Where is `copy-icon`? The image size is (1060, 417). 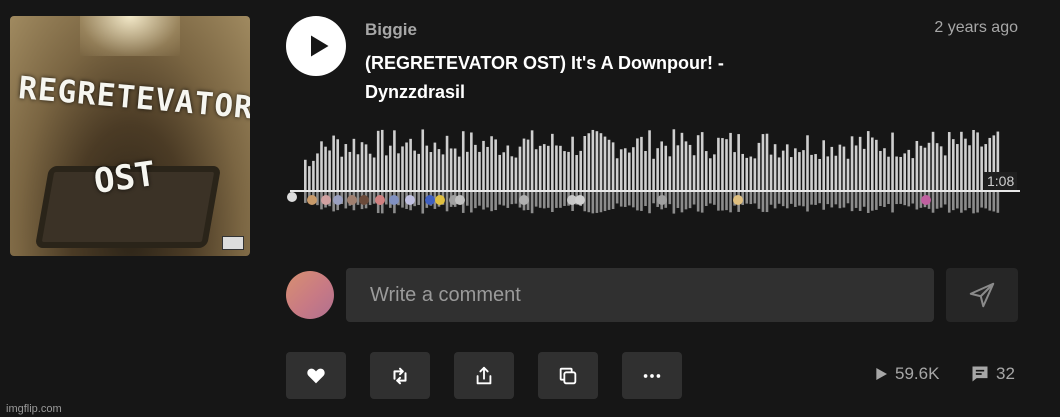
copy-icon is located at coordinates (568, 375).